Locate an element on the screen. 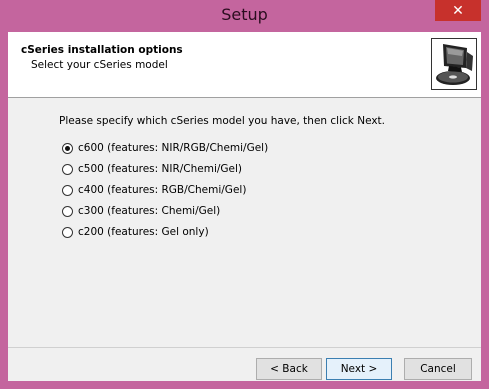 Image resolution: width=489 pixels, height=389 pixels. option-label: c400 (features: RGB/Chemi/Gel) is located at coordinates (162, 190).